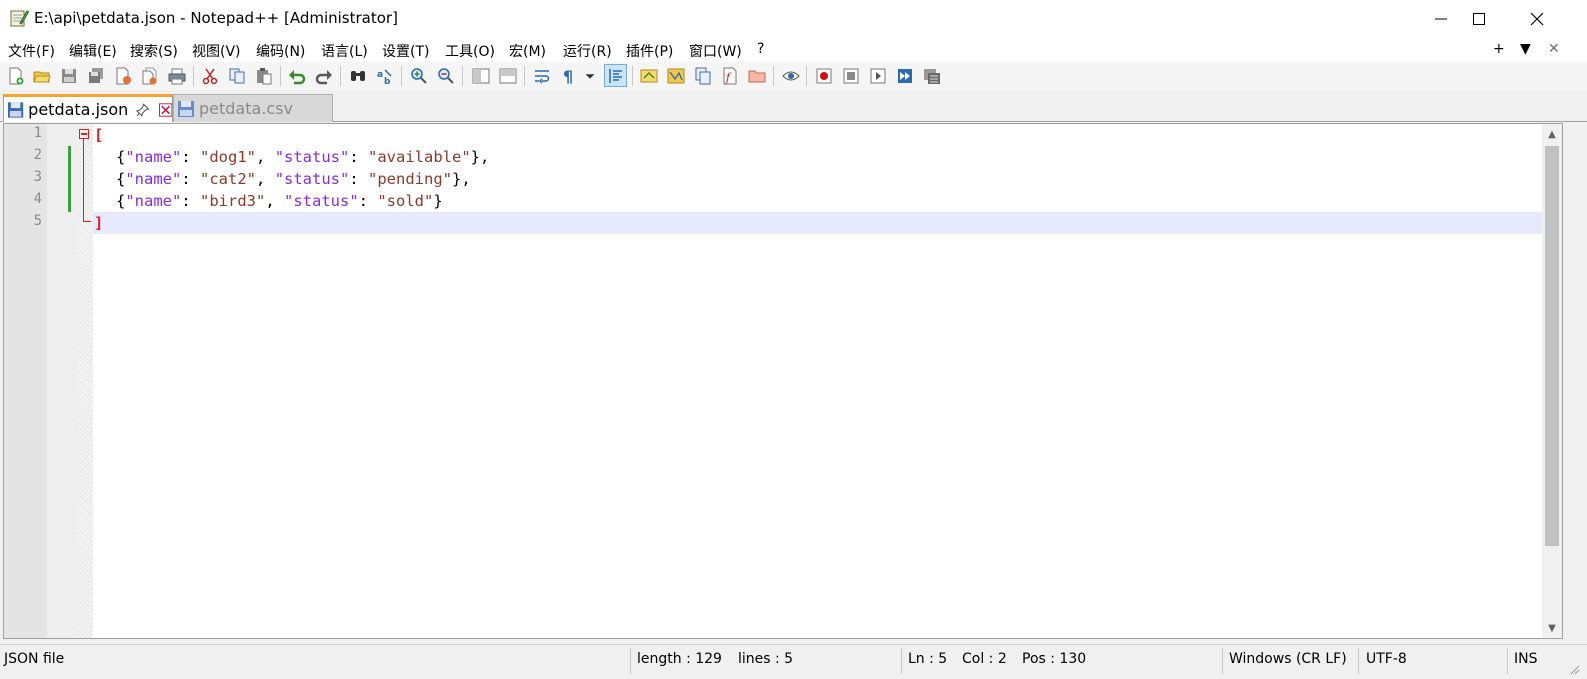  Describe the element at coordinates (149, 75) in the screenshot. I see `close-all-button` at that location.